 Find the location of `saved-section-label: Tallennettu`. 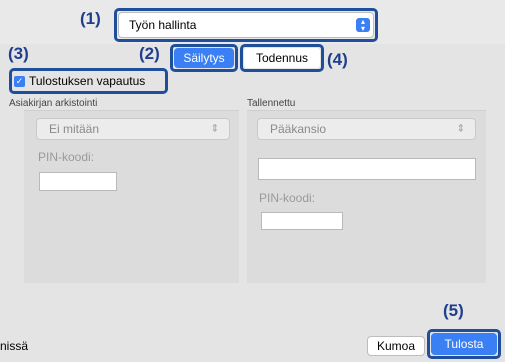

saved-section-label: Tallennettu is located at coordinates (271, 103).